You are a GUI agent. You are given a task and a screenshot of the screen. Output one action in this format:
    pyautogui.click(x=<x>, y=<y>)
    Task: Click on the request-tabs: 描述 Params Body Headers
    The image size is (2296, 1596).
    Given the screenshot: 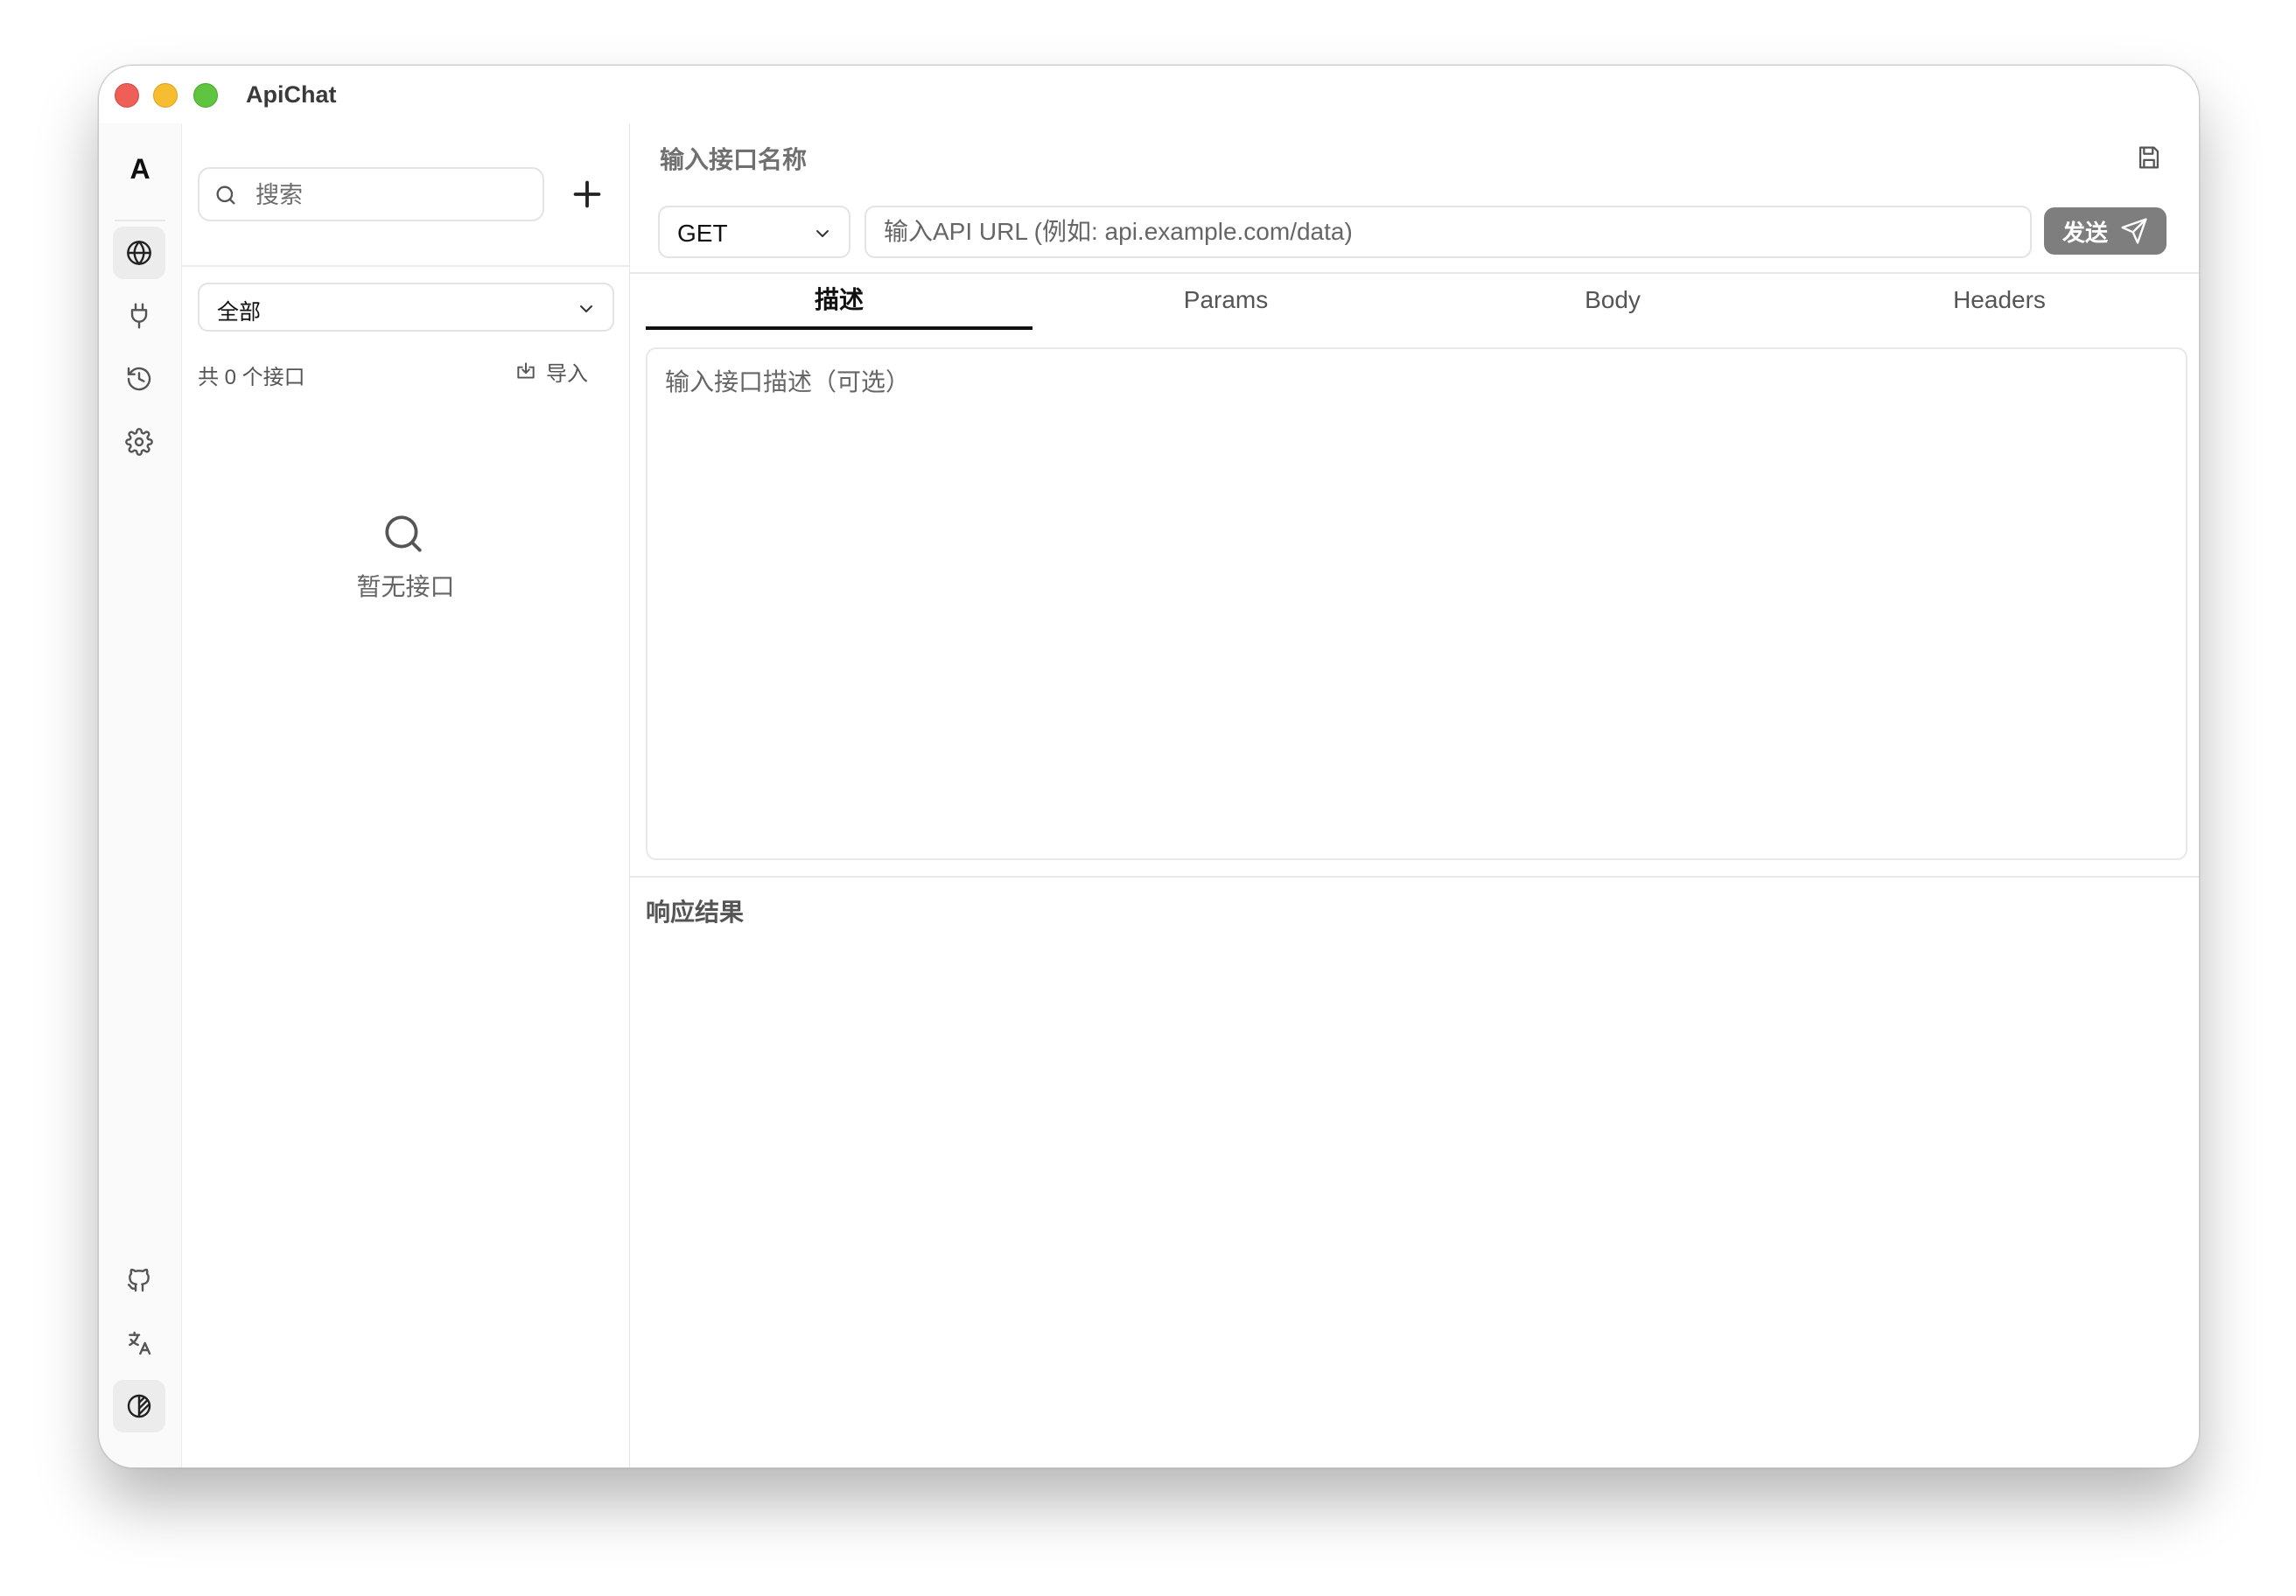 What is the action you would take?
    pyautogui.click(x=1419, y=302)
    